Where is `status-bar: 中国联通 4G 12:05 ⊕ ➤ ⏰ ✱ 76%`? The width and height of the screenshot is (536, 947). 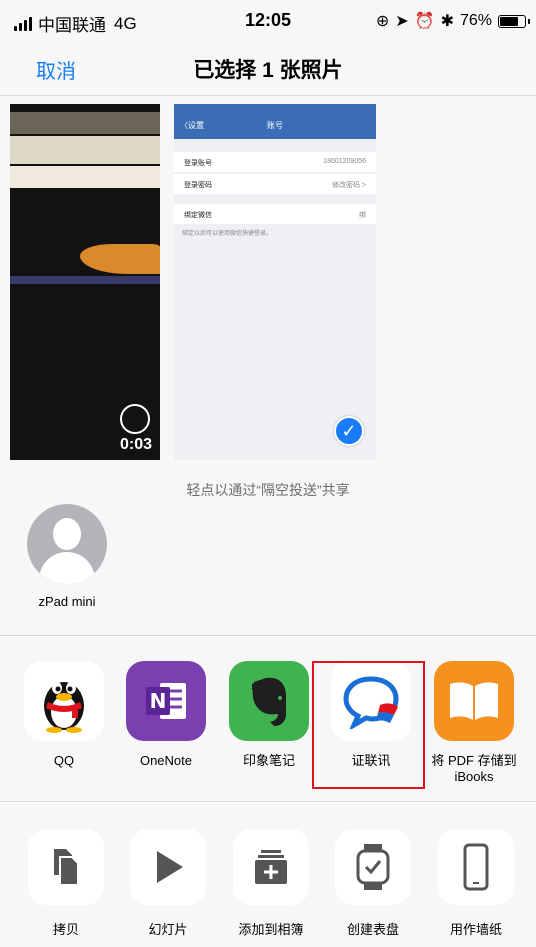 status-bar: 中国联通 4G 12:05 ⊕ ➤ ⏰ ✱ 76% is located at coordinates (268, 20).